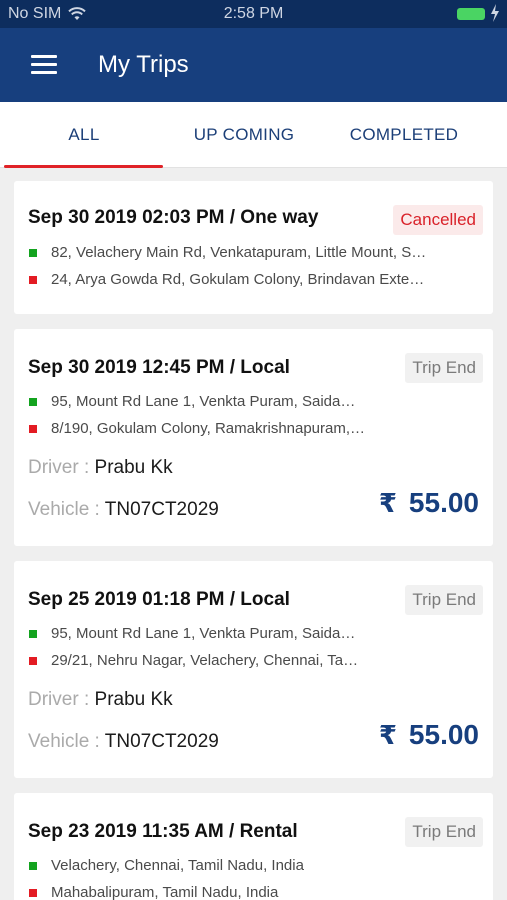 The width and height of the screenshot is (507, 900). Describe the element at coordinates (84, 135) in the screenshot. I see `tab-all: ALL` at that location.